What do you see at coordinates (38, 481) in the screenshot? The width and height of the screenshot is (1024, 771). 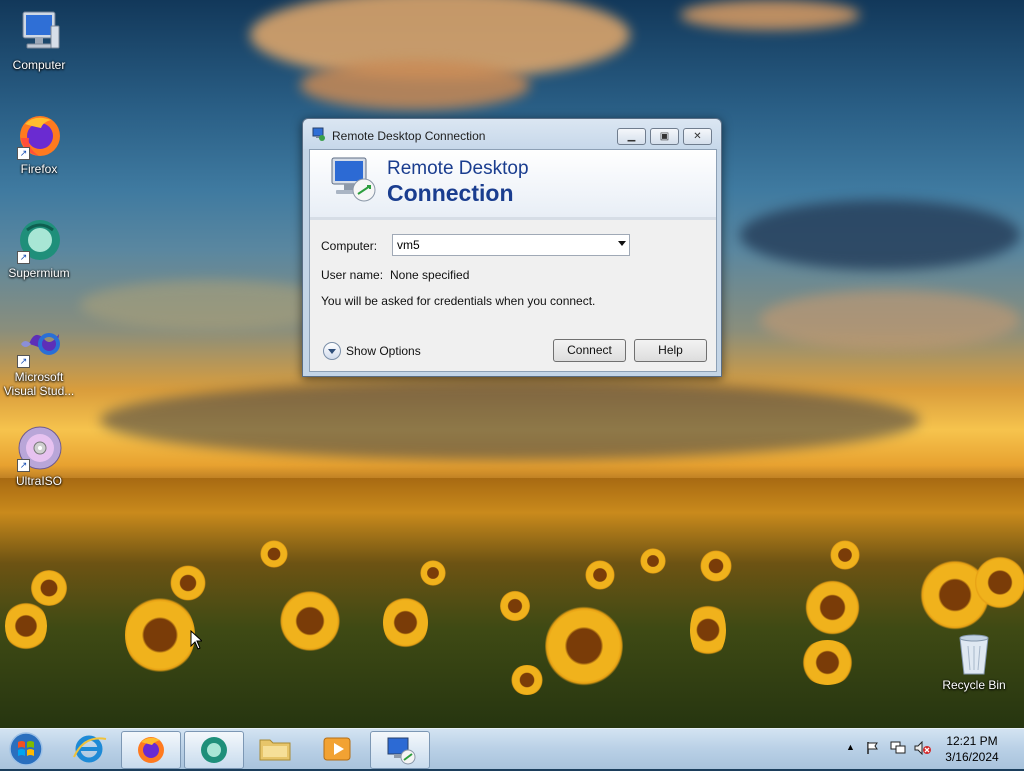 I see `desktop-icon-label: UltraISO` at bounding box center [38, 481].